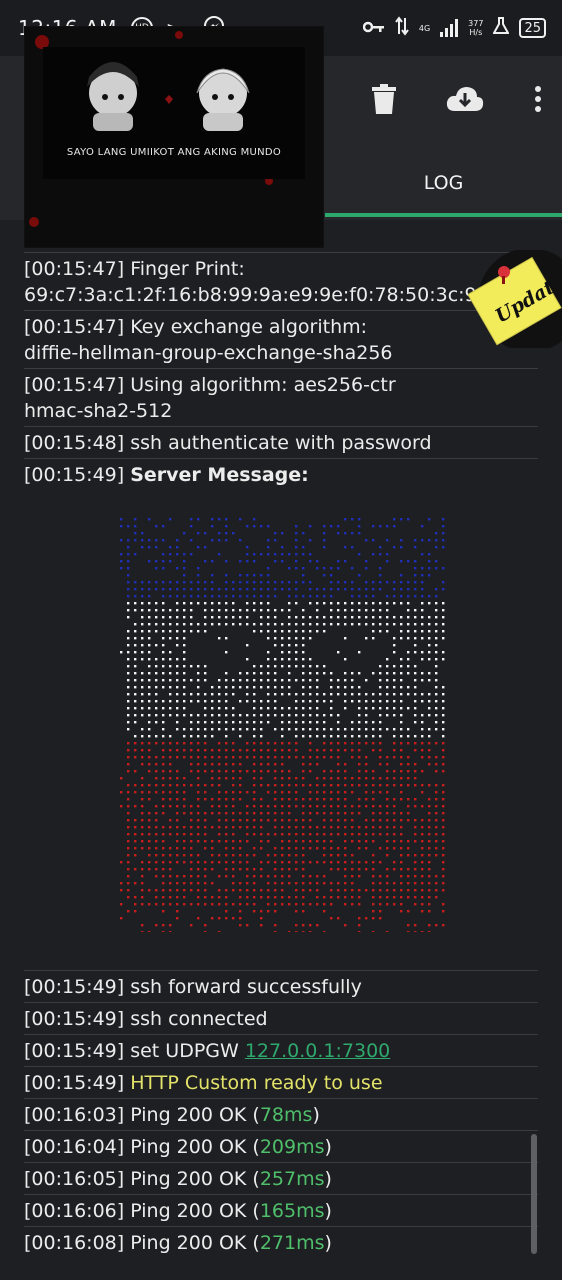 This screenshot has width=562, height=1280. I want to click on log-timestamp: [00:15:49], so click(74, 1019).